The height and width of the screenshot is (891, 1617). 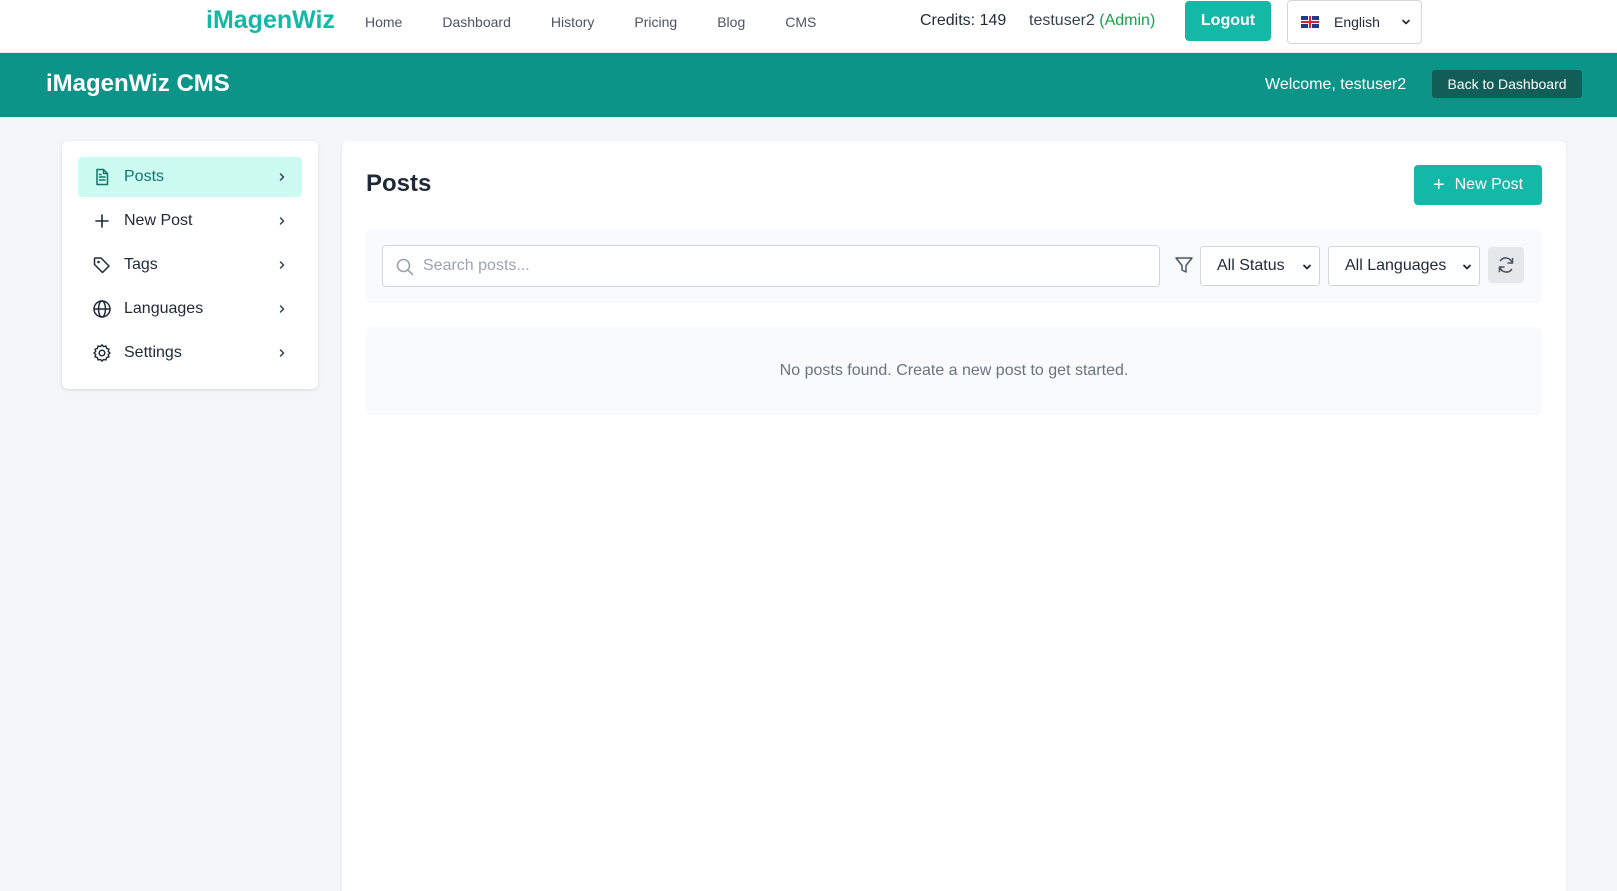 I want to click on sidebar-item-languages: Languages, so click(x=190, y=309).